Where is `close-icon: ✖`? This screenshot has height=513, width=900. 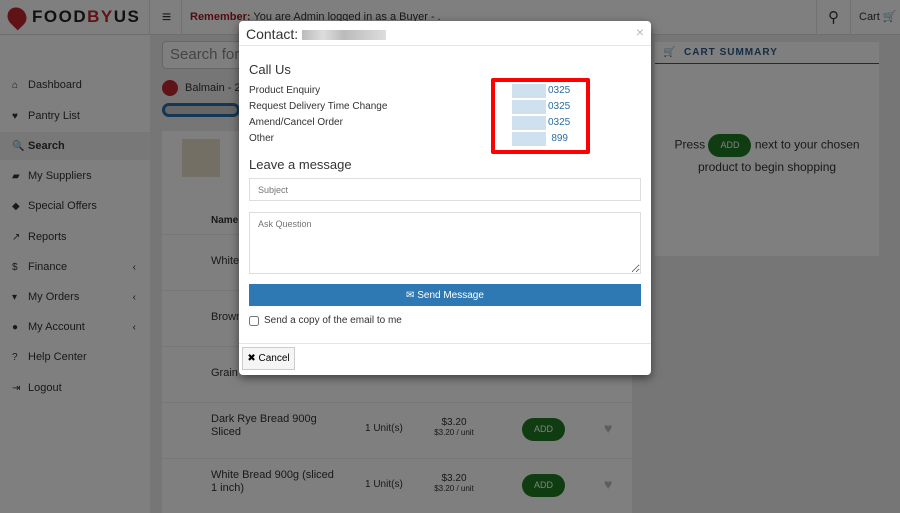
close-icon: ✖ is located at coordinates (251, 358).